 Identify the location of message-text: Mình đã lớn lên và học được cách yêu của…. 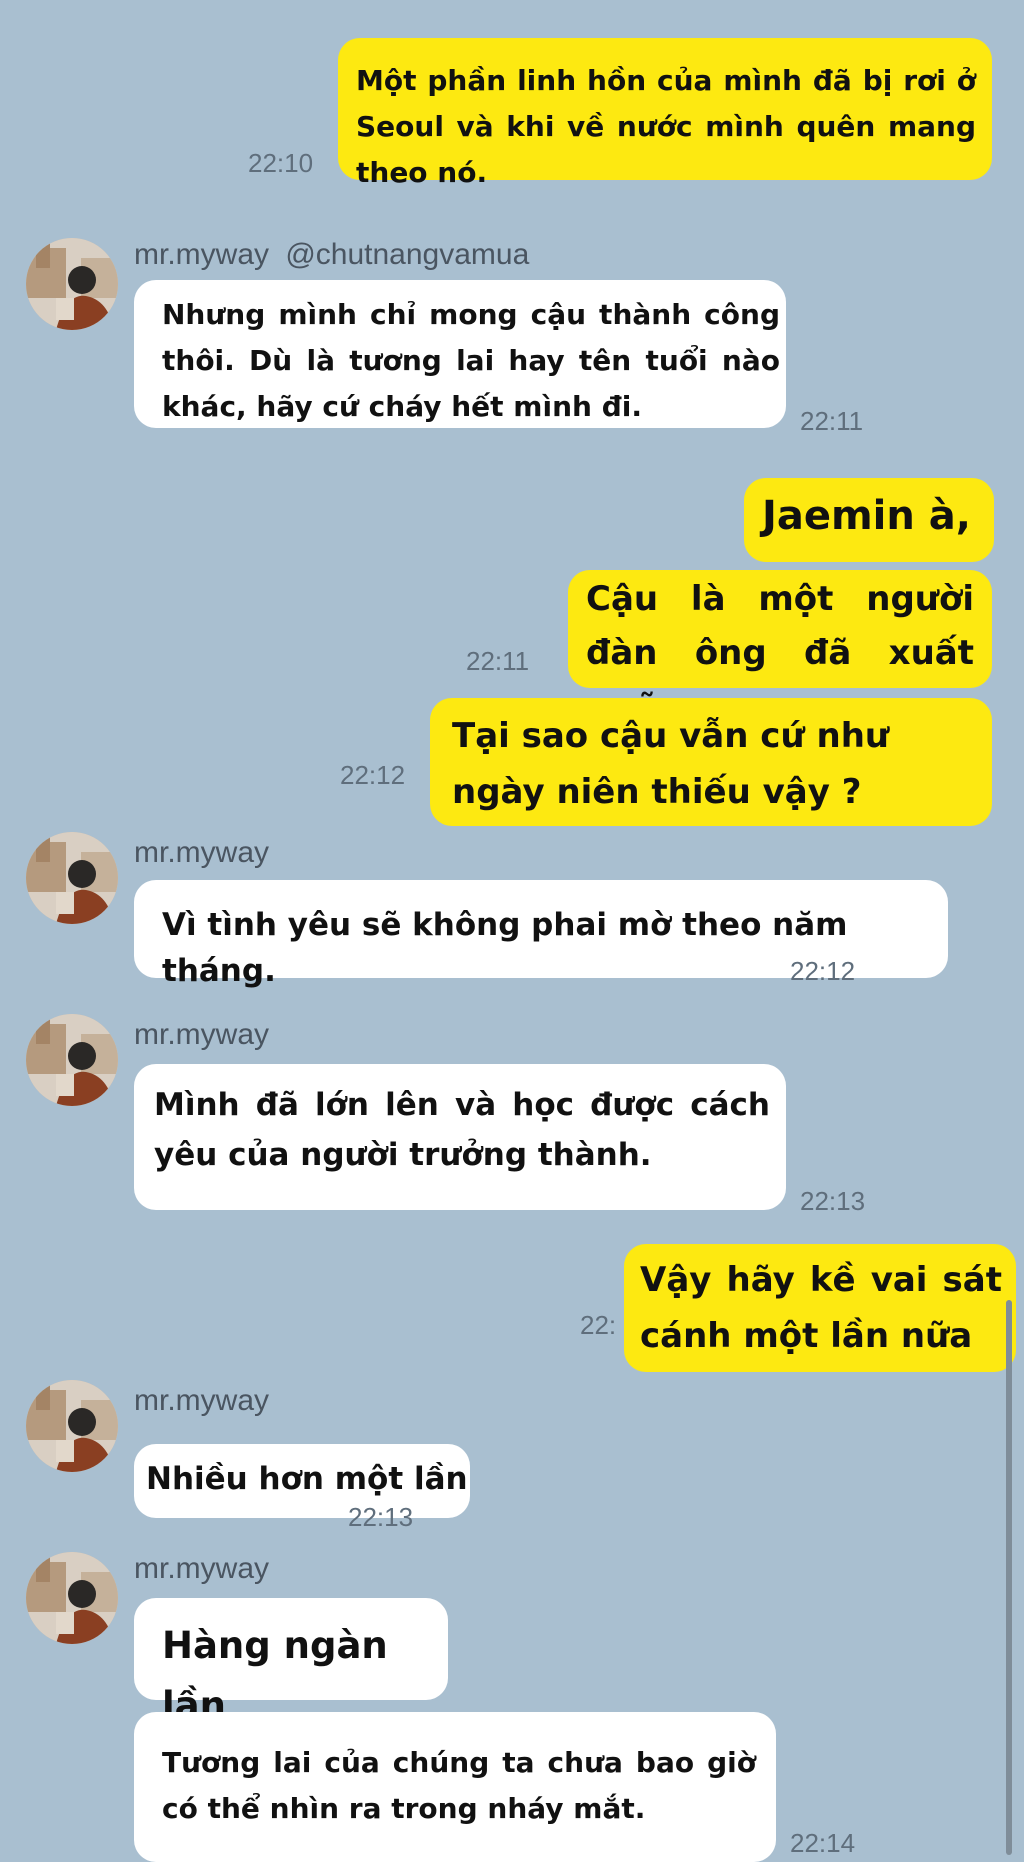
(462, 1130).